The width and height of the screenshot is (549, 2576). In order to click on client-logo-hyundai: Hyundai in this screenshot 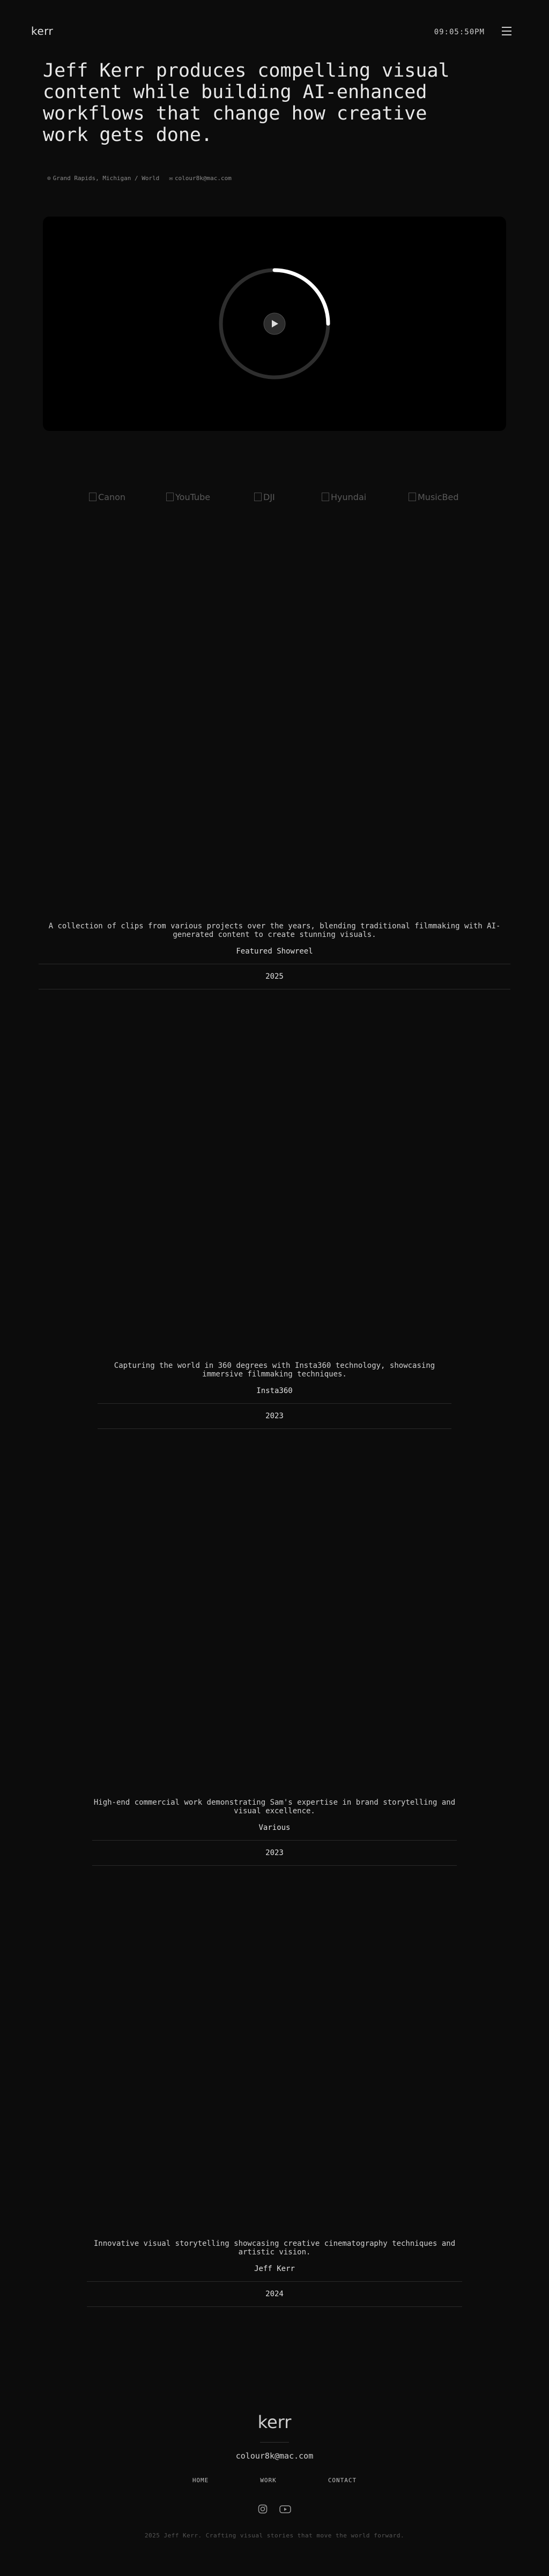, I will do `click(344, 497)`.